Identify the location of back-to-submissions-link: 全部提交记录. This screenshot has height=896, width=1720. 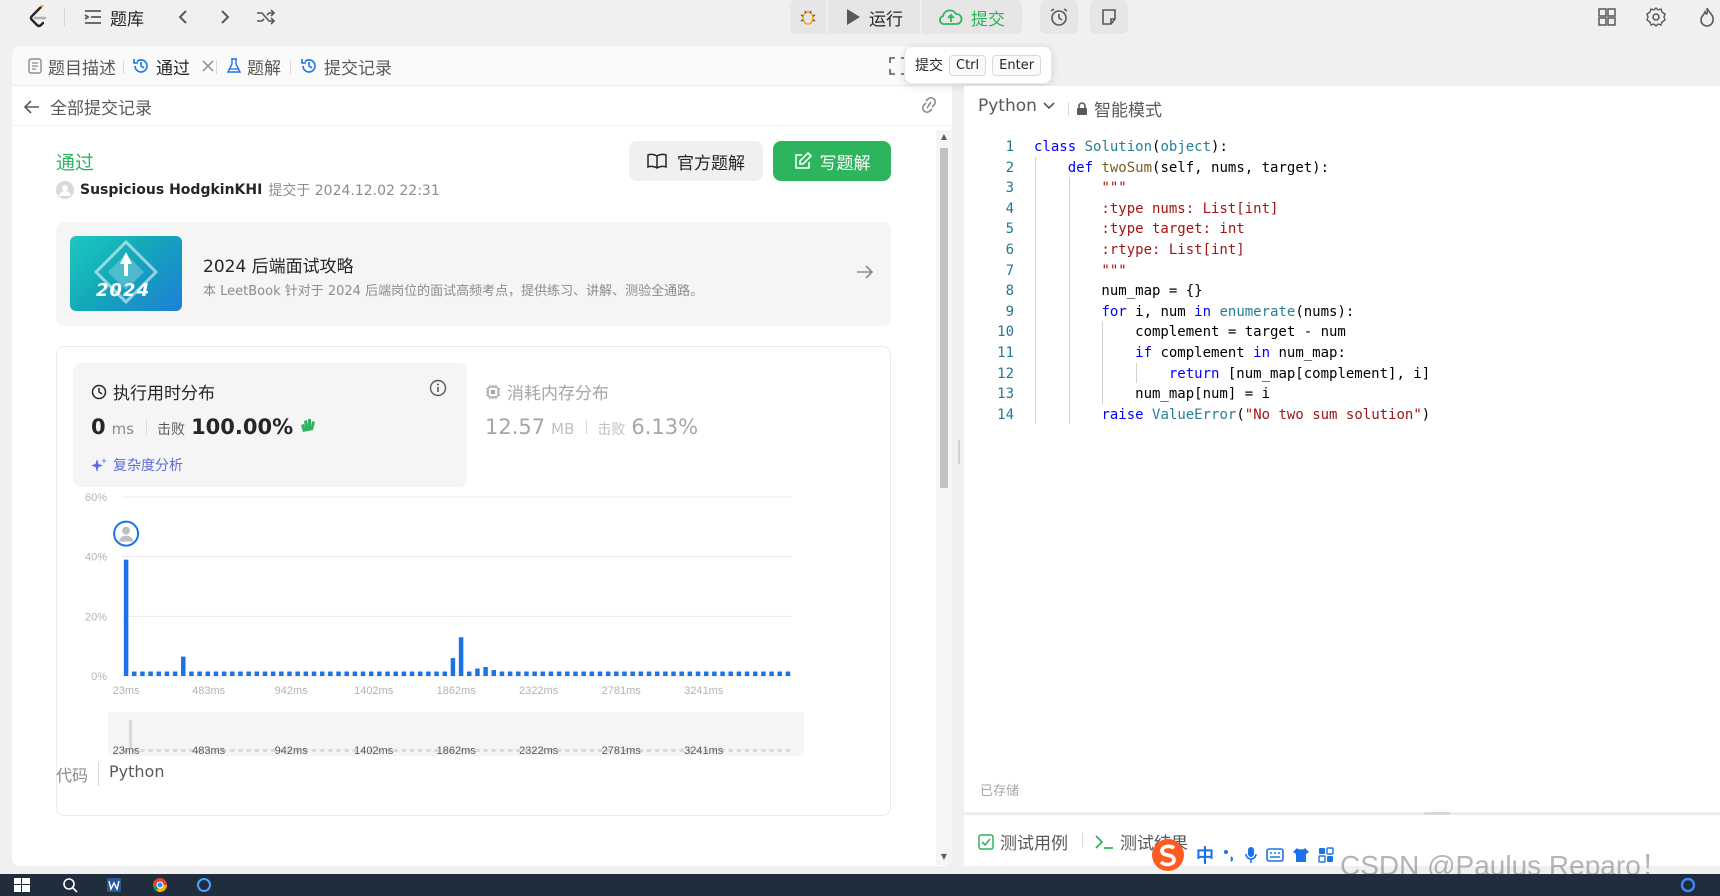
(88, 106).